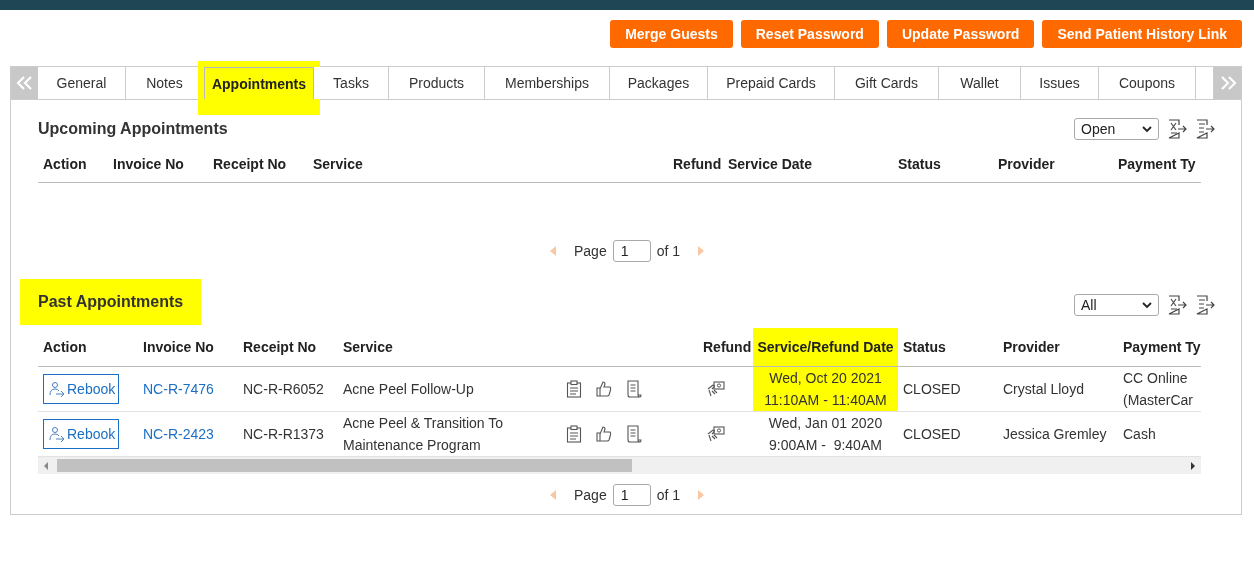  I want to click on scroll-left-icon, so click(46, 465).